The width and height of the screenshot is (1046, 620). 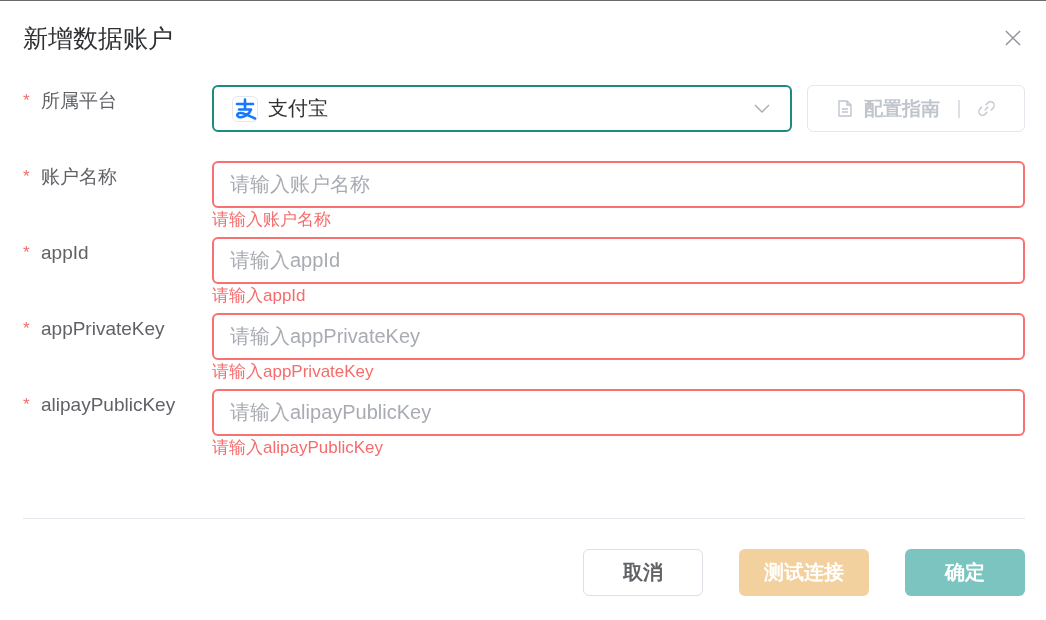 I want to click on text-input-field: 请输入账户名称, so click(x=618, y=184).